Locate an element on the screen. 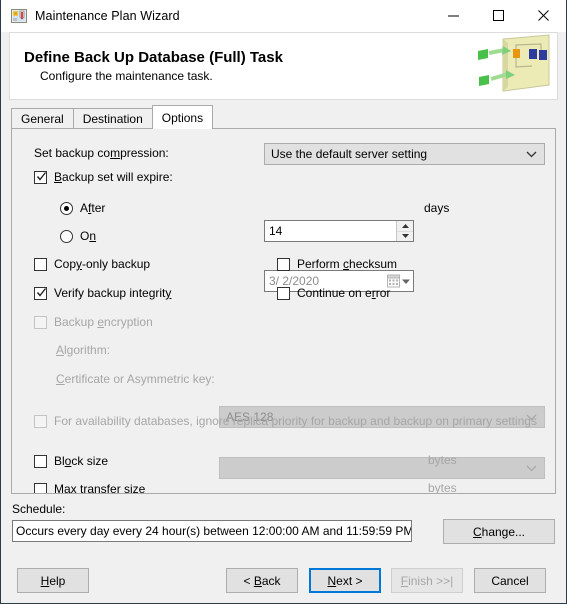 The width and height of the screenshot is (567, 604). cancel-button: Cancel is located at coordinates (510, 580).